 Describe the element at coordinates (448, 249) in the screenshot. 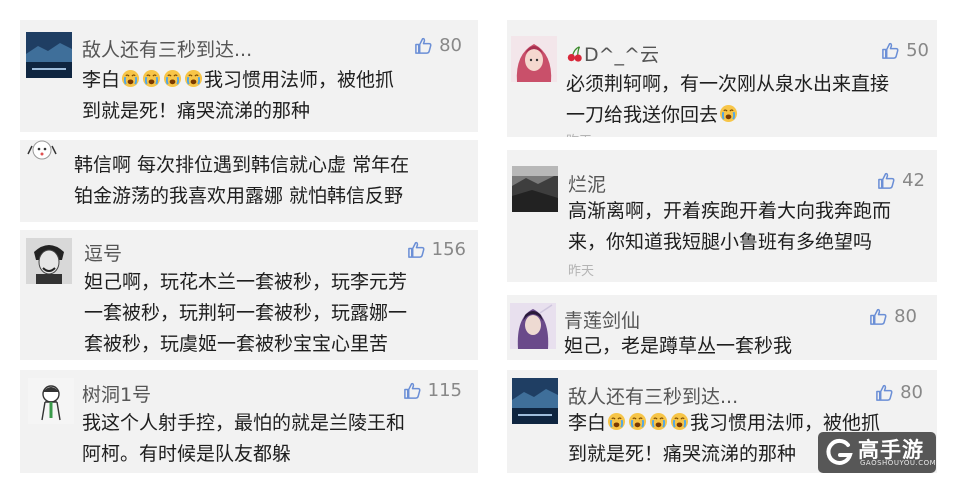

I see `like-count: 156` at that location.